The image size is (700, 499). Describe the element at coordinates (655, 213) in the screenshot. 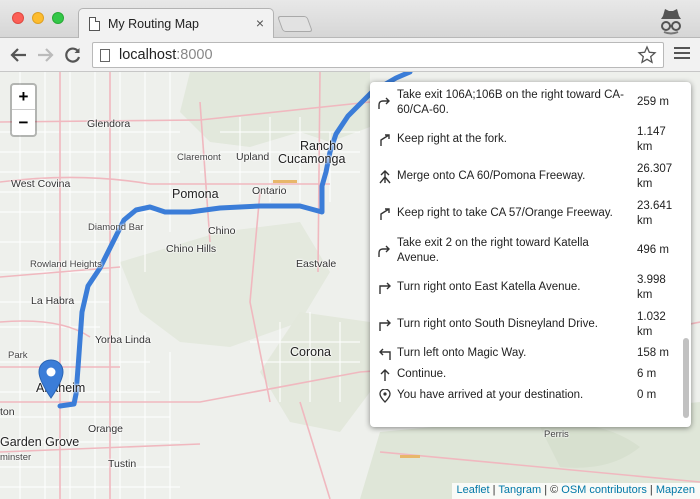

I see `instruction-distance: 23.641 km` at that location.